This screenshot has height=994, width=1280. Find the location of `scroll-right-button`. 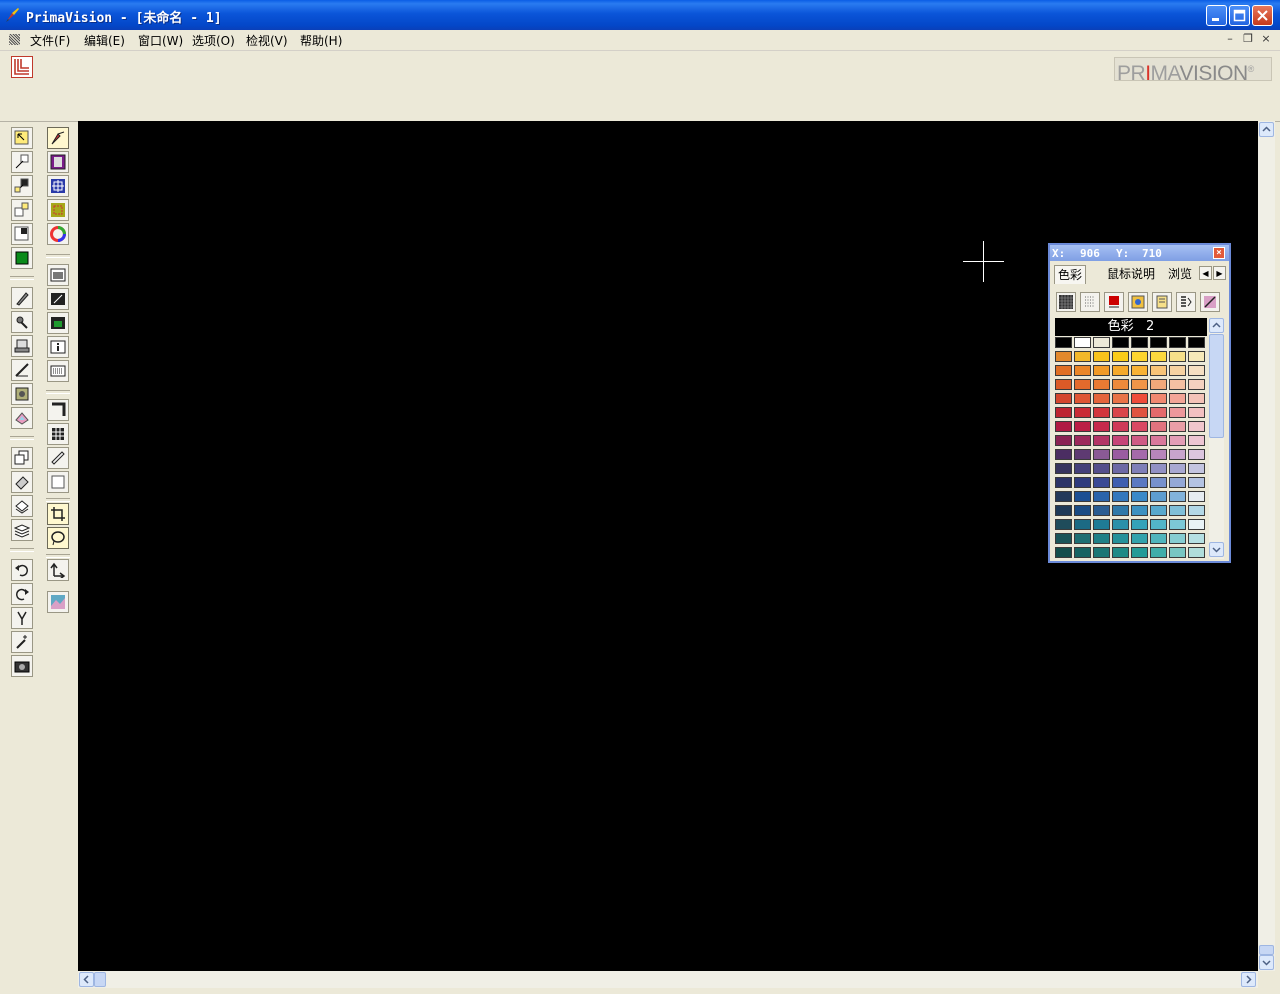

scroll-right-button is located at coordinates (1248, 979).